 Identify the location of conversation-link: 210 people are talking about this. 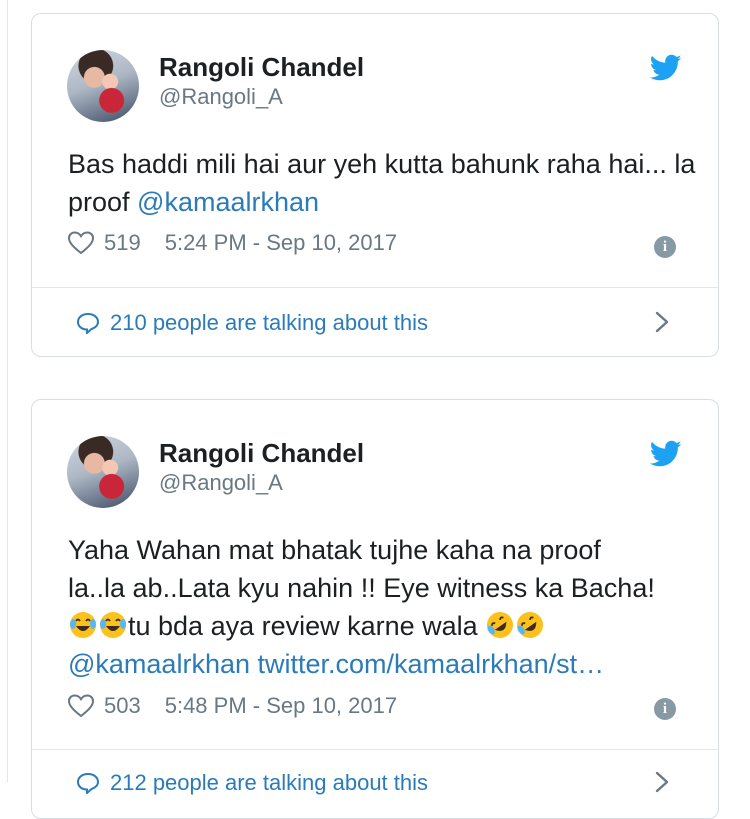
(252, 323).